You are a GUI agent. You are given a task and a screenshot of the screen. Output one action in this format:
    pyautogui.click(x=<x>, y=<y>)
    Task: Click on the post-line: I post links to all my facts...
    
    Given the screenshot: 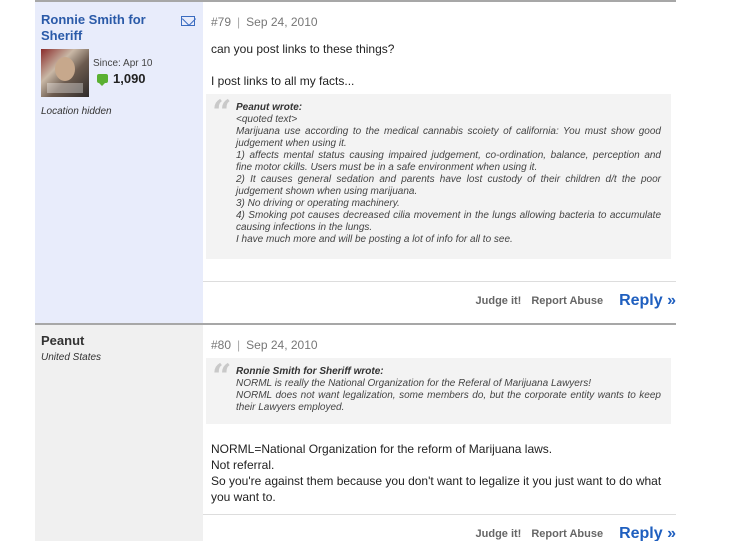 What is the action you would take?
    pyautogui.click(x=283, y=81)
    